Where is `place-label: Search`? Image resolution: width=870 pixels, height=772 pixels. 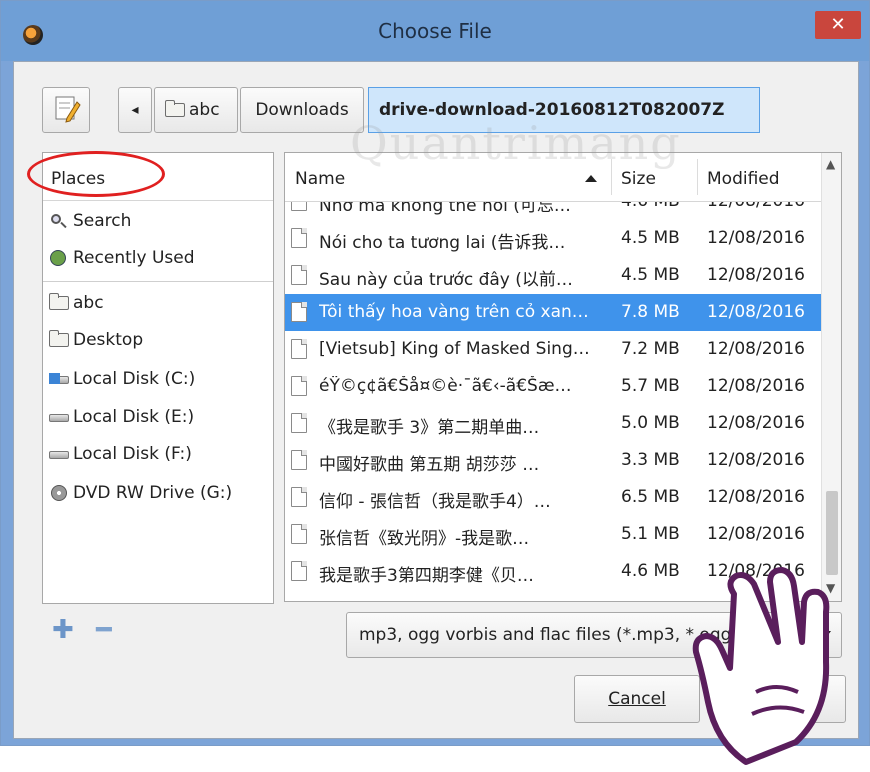
place-label: Search is located at coordinates (102, 221).